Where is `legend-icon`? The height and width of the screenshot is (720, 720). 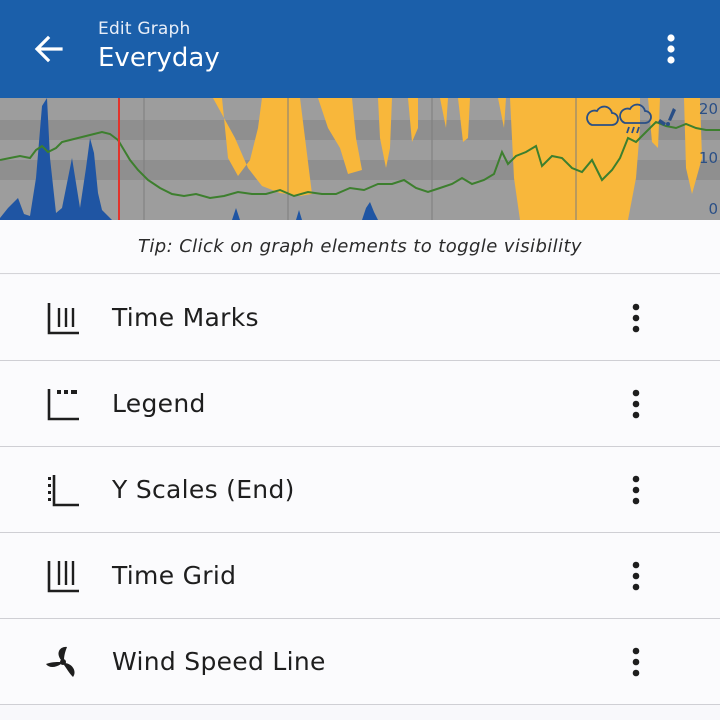
legend-icon is located at coordinates (63, 404).